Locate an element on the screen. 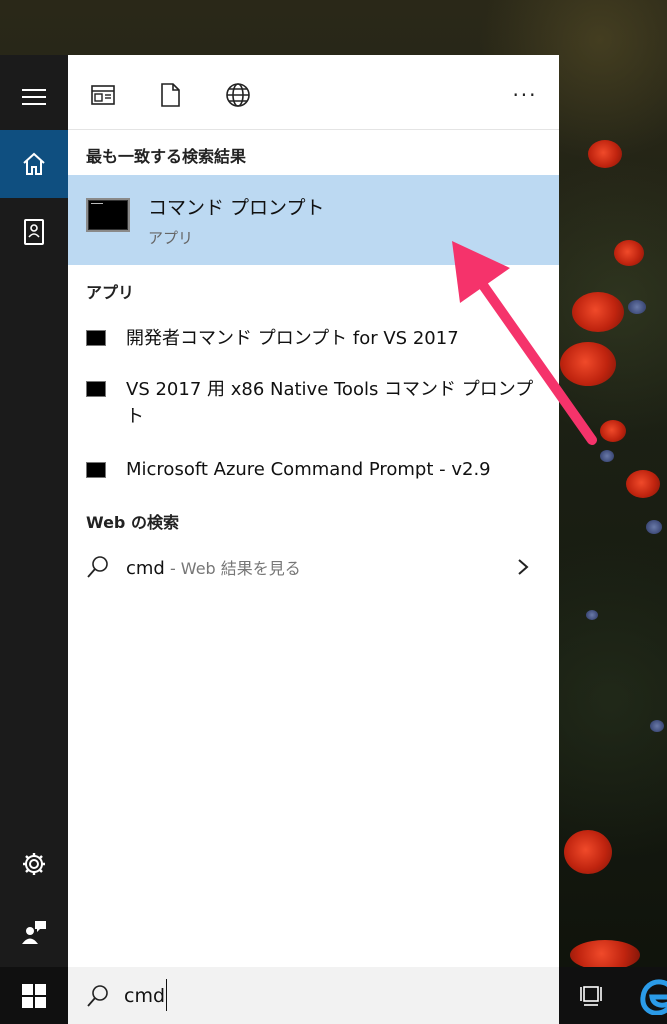 Image resolution: width=667 pixels, height=1024 pixels. menu-button is located at coordinates (34, 97).